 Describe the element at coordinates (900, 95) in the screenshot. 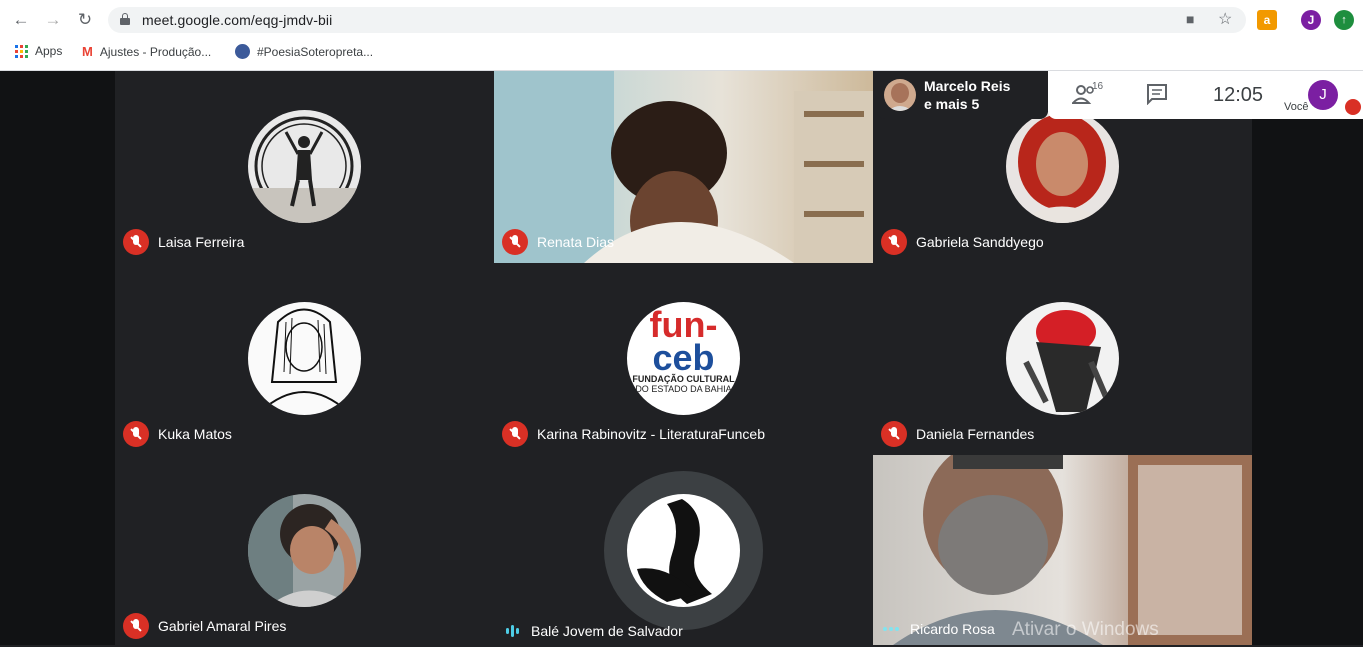

I see `presenter-avatar` at that location.